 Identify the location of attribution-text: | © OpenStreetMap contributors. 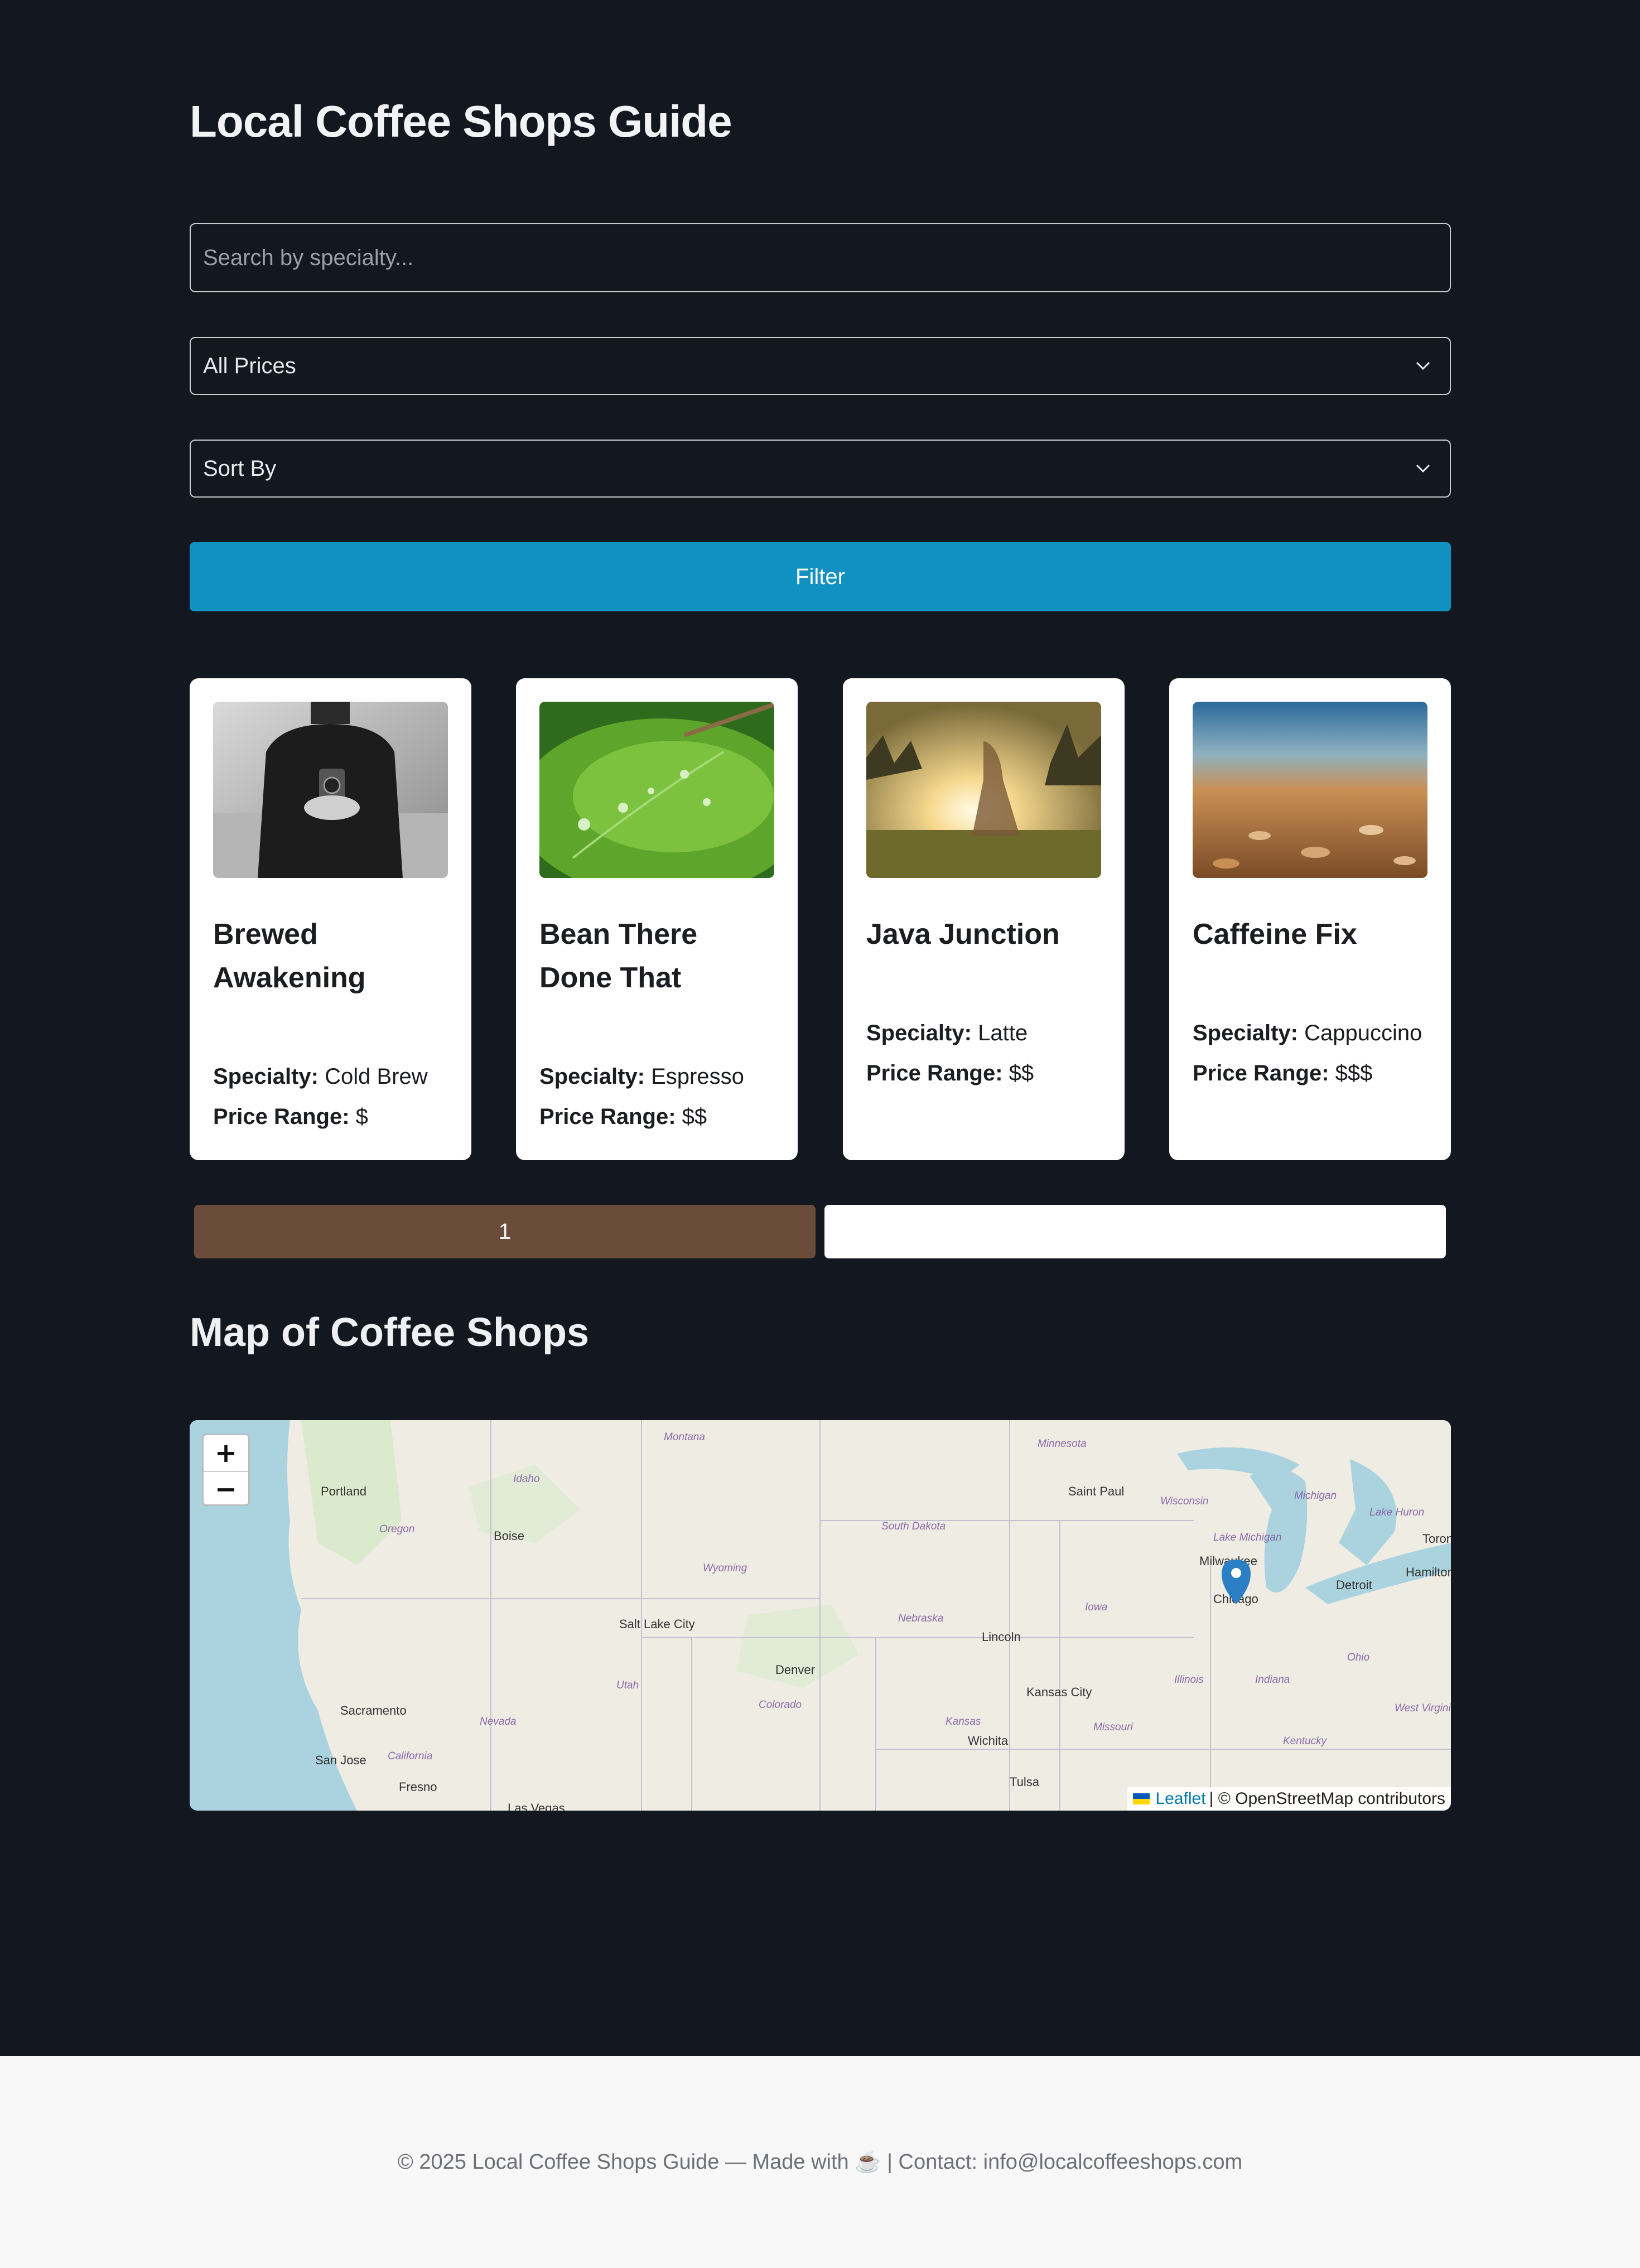
(1327, 1799).